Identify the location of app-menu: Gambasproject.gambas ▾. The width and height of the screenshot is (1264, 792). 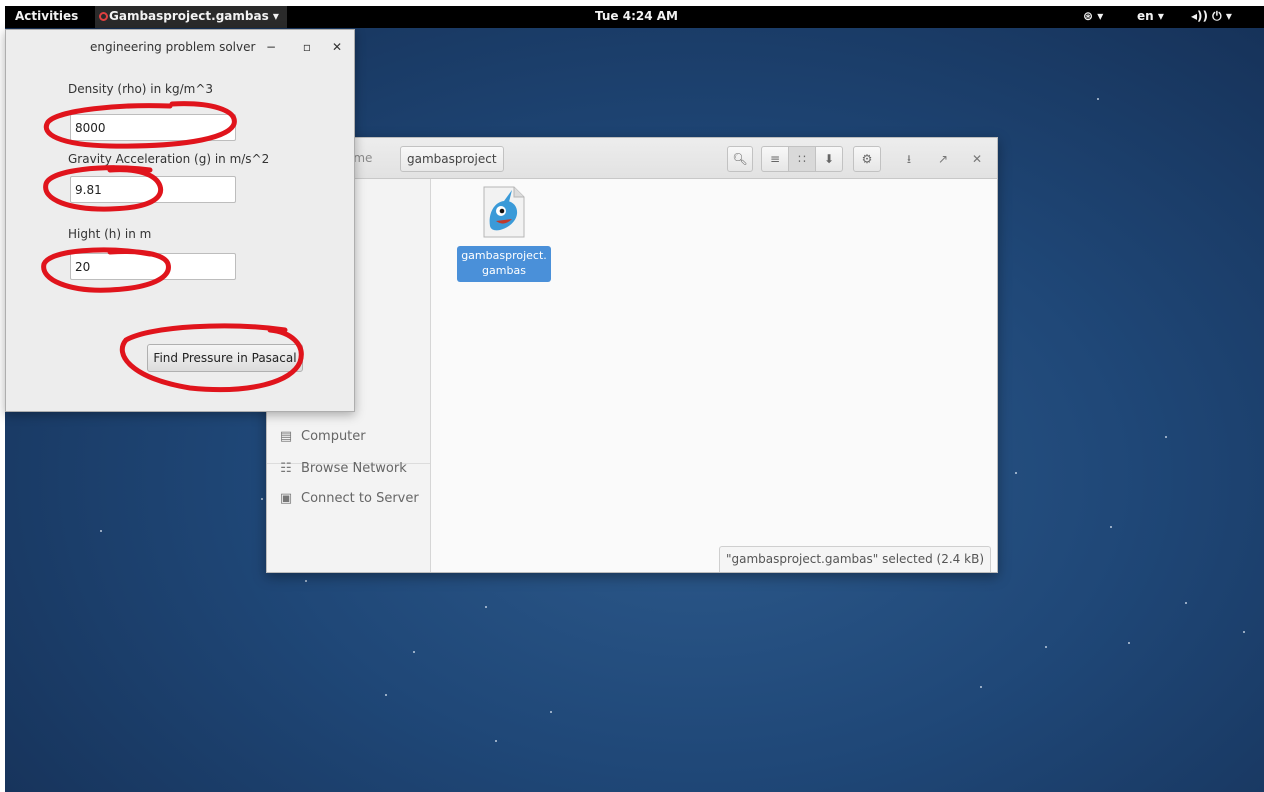
(191, 17).